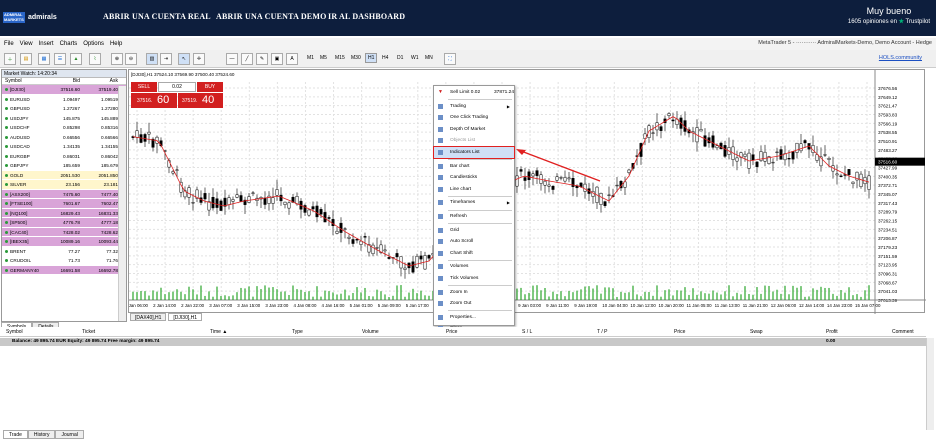  I want to click on menu-item-trading: Trading ▶, so click(474, 106).